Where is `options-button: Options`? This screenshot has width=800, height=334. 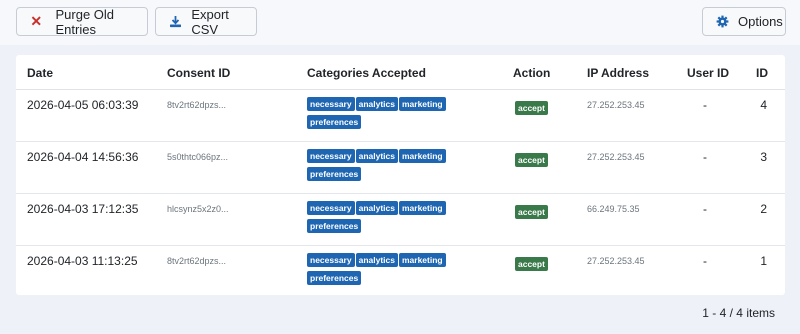 options-button: Options is located at coordinates (744, 21).